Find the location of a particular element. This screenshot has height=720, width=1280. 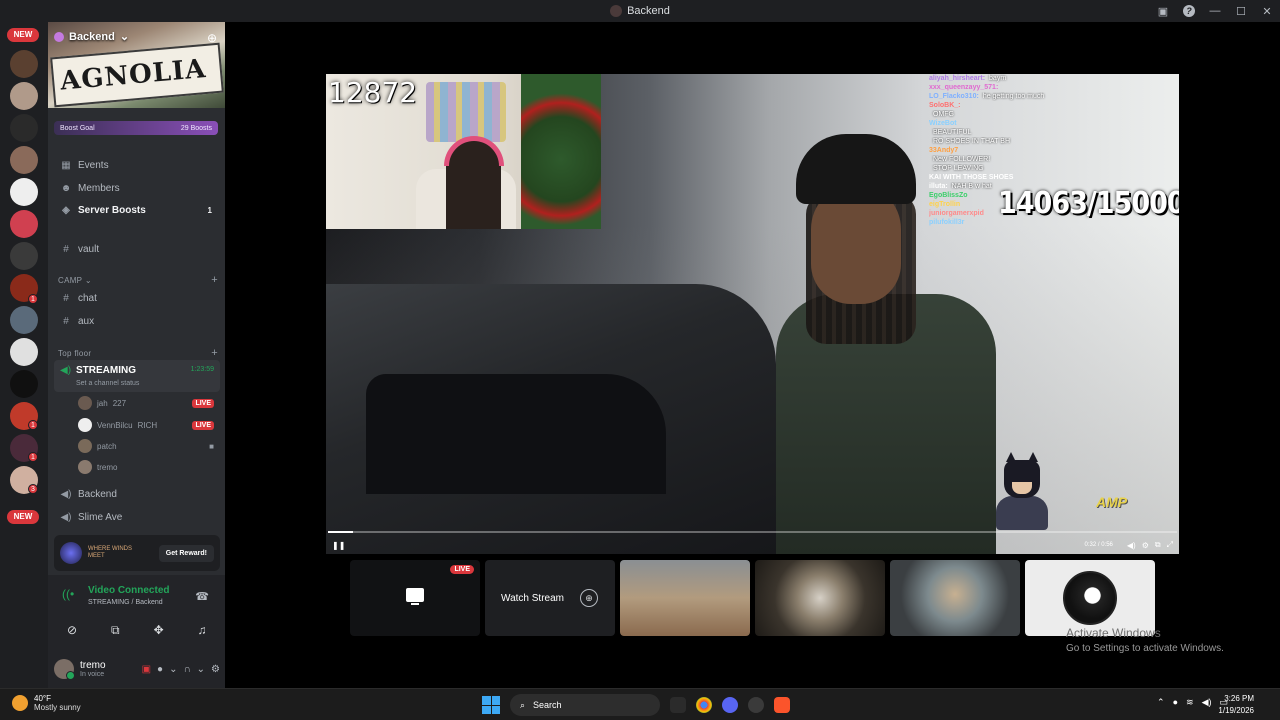

chevron-up-icon: ⌃ is located at coordinates (1161, 702).